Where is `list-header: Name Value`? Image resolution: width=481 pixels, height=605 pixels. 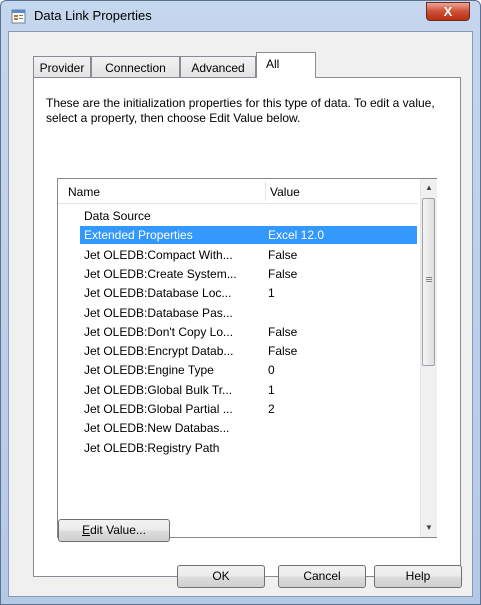 list-header: Name Value is located at coordinates (238, 191).